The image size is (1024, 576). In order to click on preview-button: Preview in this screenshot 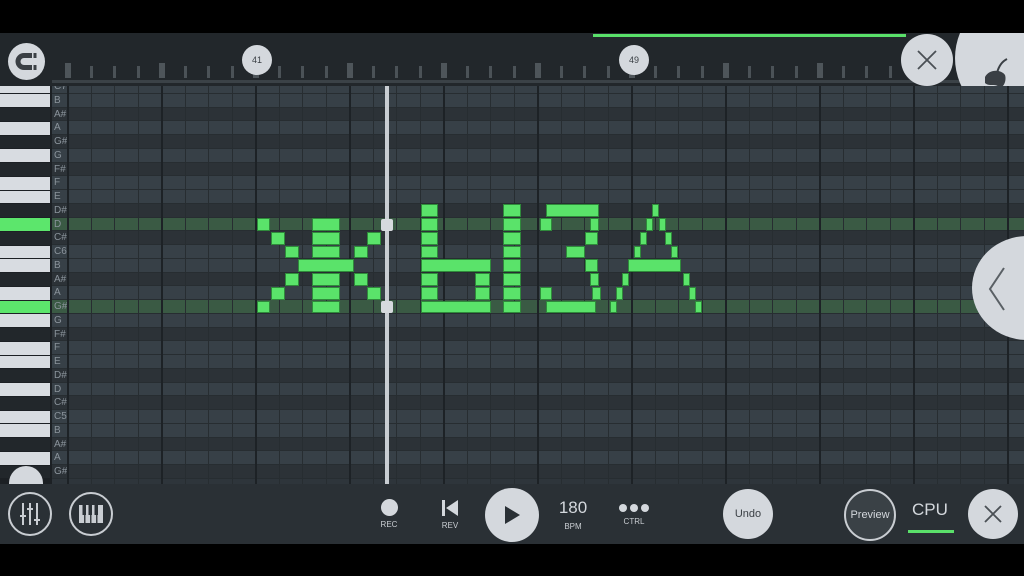, I will do `click(870, 515)`.